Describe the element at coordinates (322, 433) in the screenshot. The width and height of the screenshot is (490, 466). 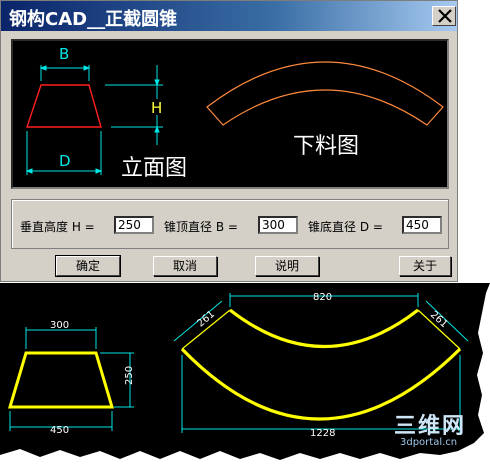
I see `bottom-chord-label: 1228` at that location.